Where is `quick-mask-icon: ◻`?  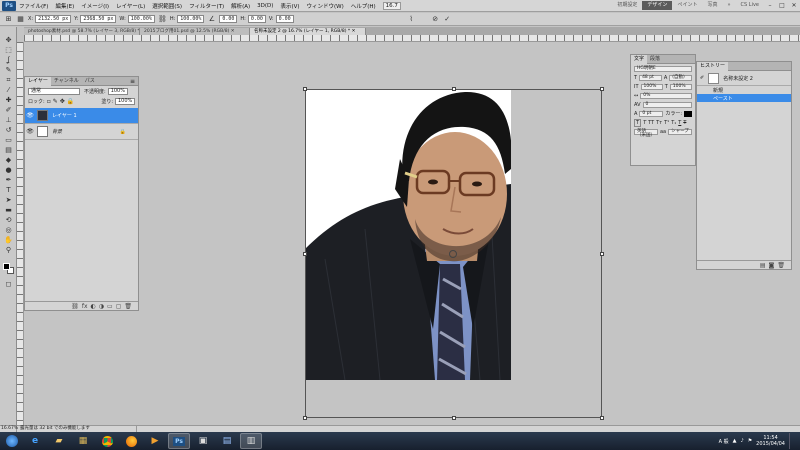
quick-mask-icon: ◻ is located at coordinates (8, 284).